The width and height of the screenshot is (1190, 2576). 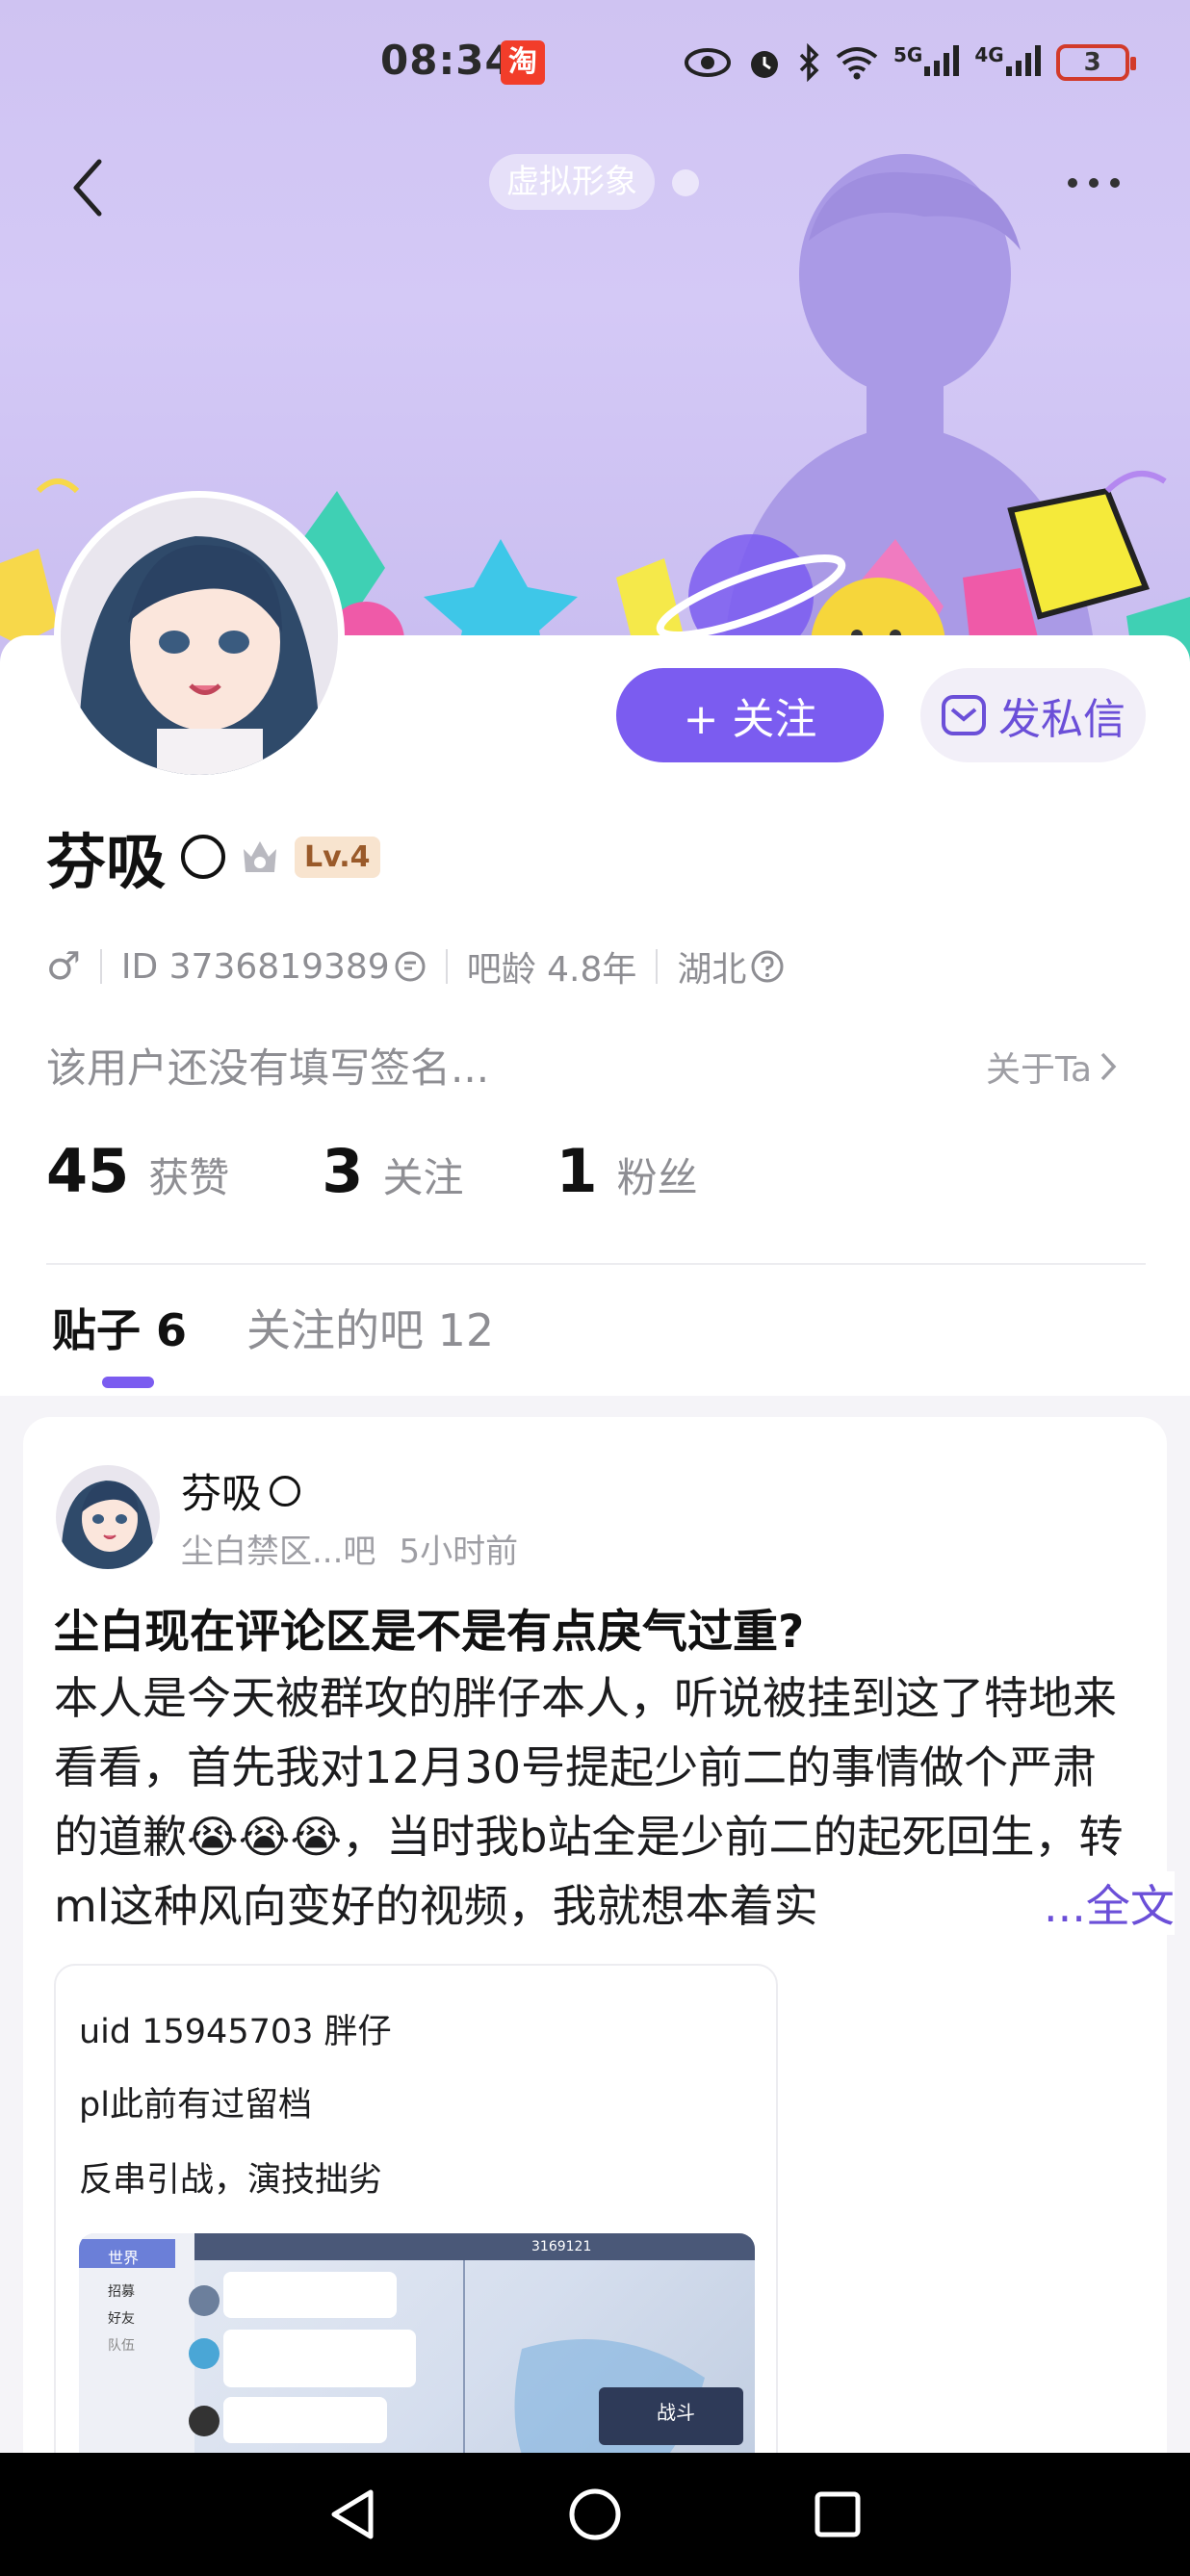 I want to click on chevron-right-icon, so click(x=1109, y=1067).